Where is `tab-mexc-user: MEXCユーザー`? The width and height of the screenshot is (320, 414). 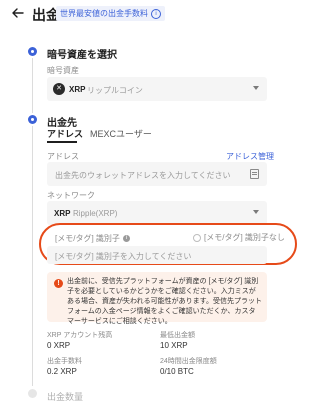 tab-mexc-user: MEXCユーザー is located at coordinates (121, 133).